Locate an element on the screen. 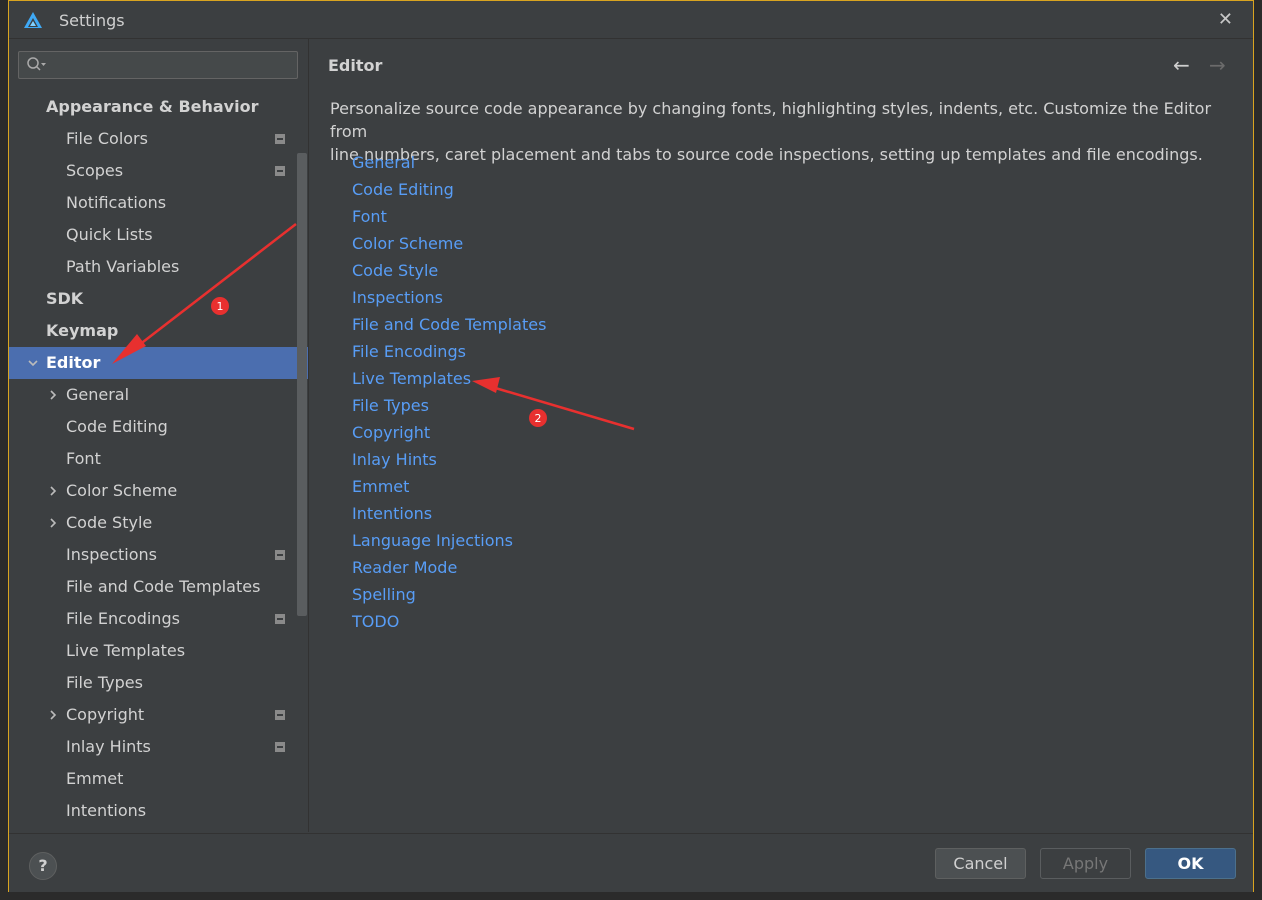 This screenshot has width=1262, height=900. sidebar-item-code-editing: Code Editing is located at coordinates (158, 427).